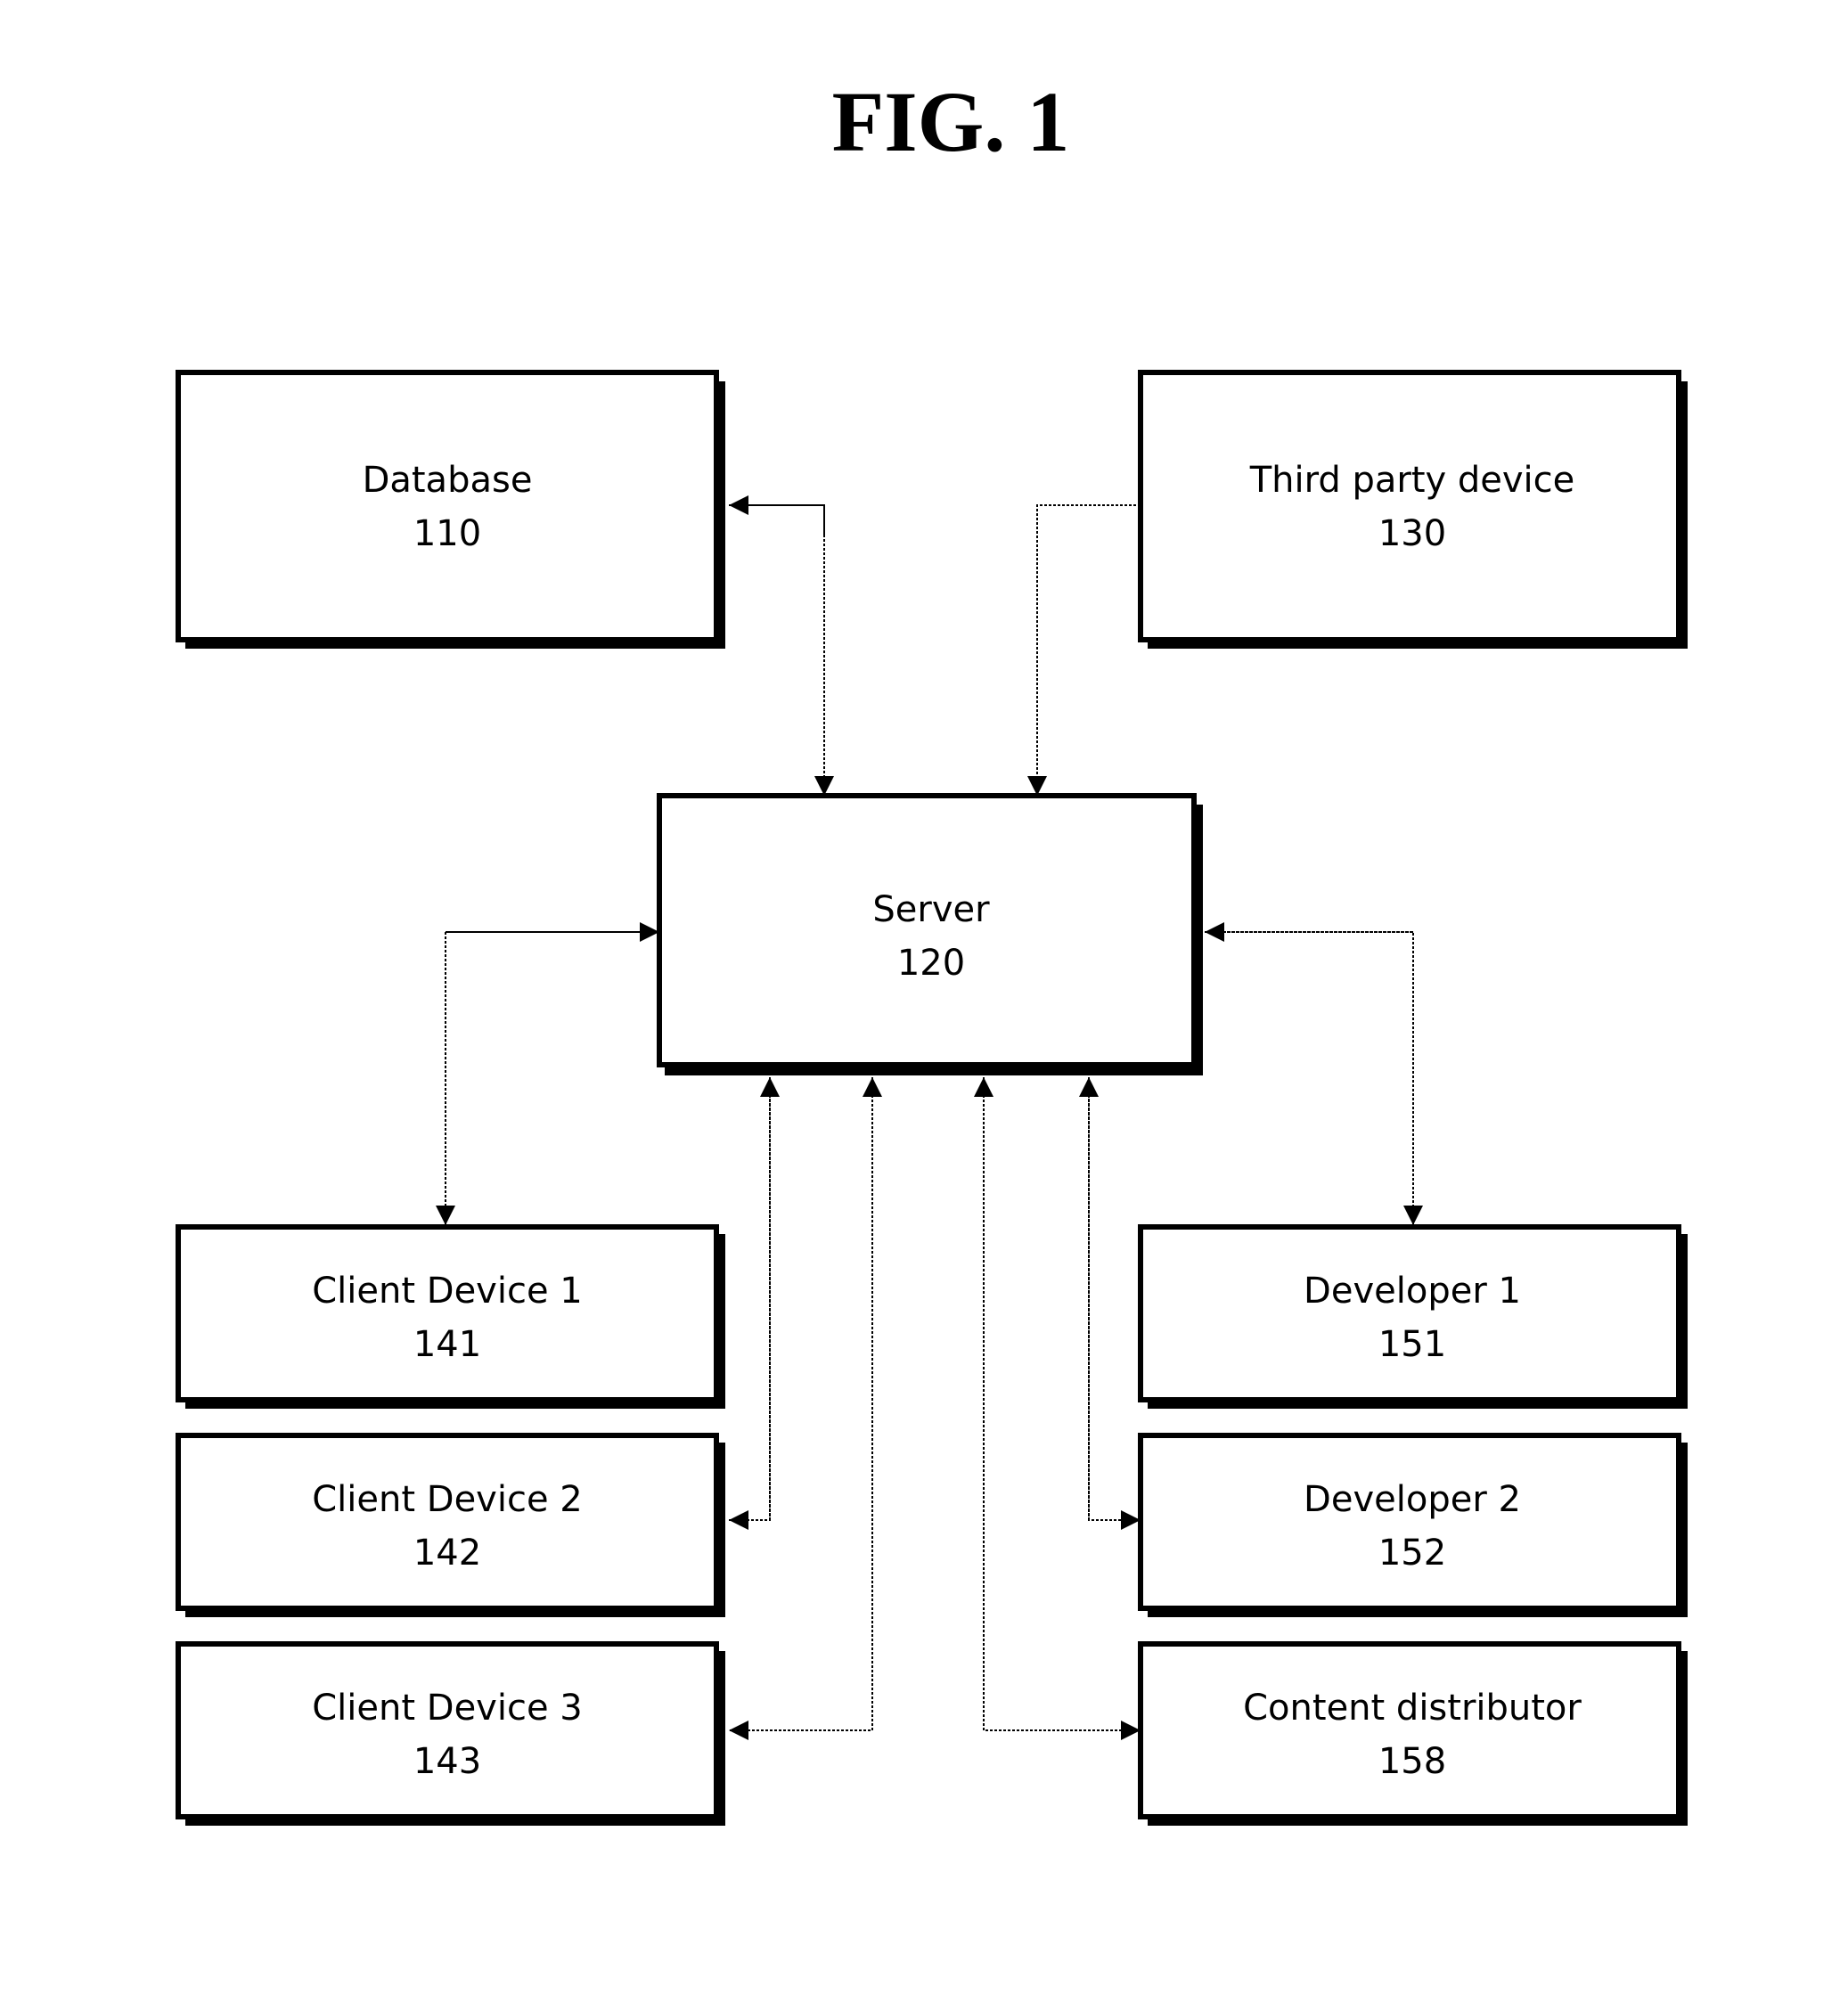 The height and width of the screenshot is (2003, 1848). What do you see at coordinates (1413, 1525) in the screenshot?
I see `node-developer2: Developer 2 152` at bounding box center [1413, 1525].